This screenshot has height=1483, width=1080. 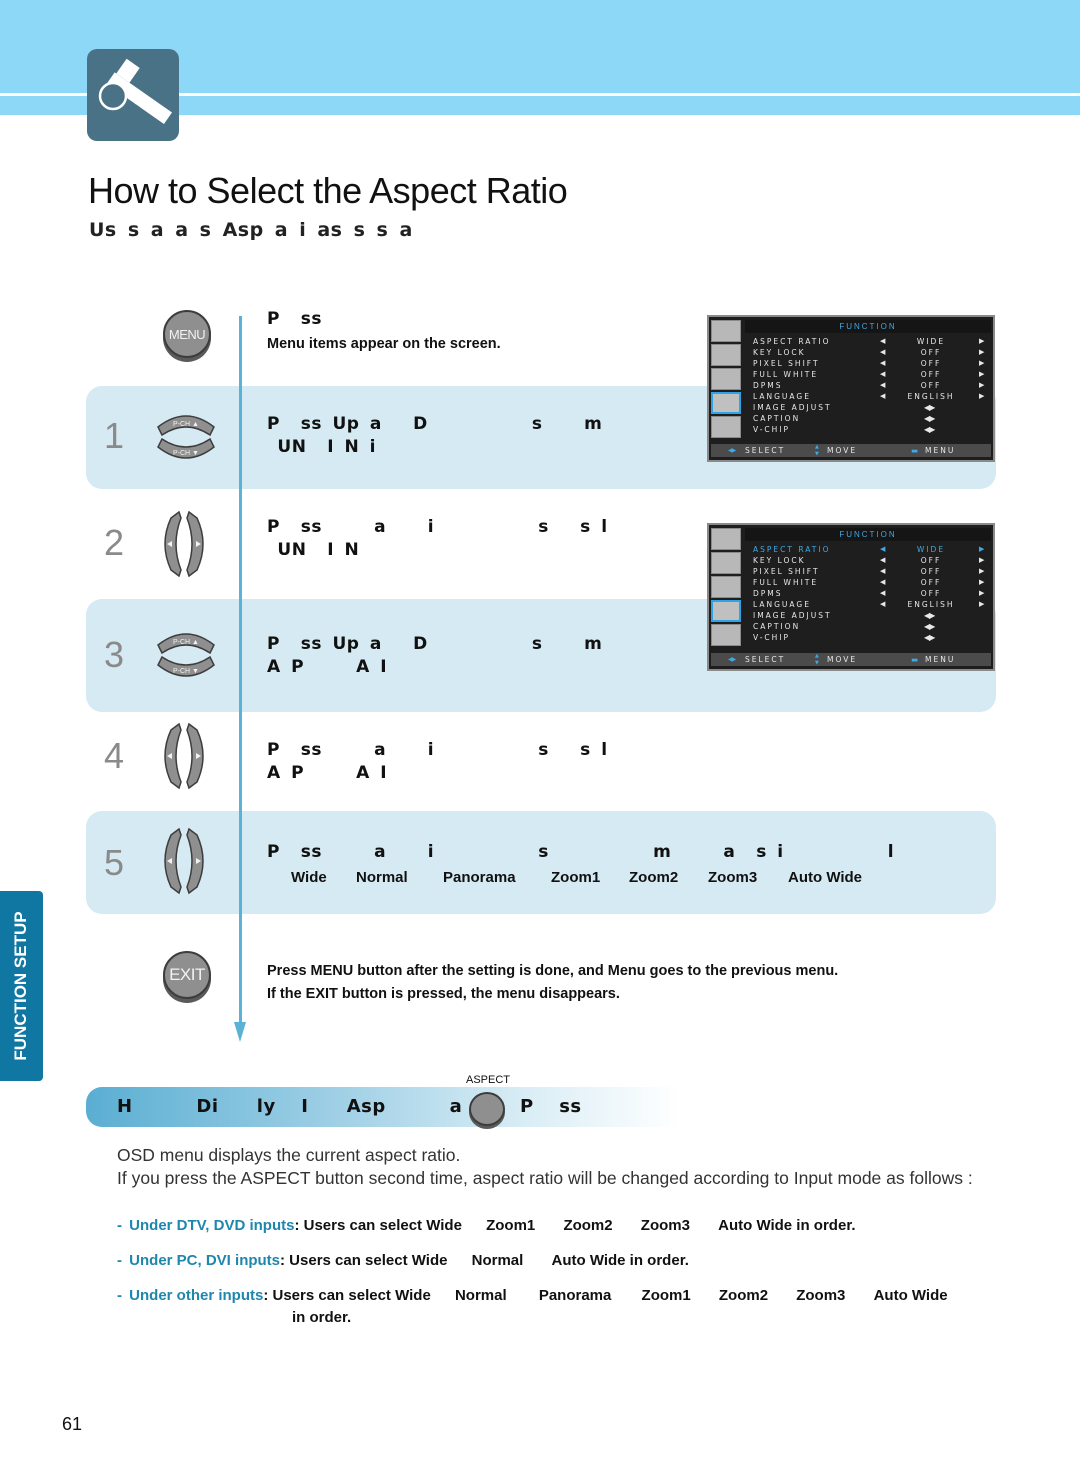 What do you see at coordinates (581, 852) in the screenshot?
I see `step-5-title: P ss a i s m a s i l` at bounding box center [581, 852].